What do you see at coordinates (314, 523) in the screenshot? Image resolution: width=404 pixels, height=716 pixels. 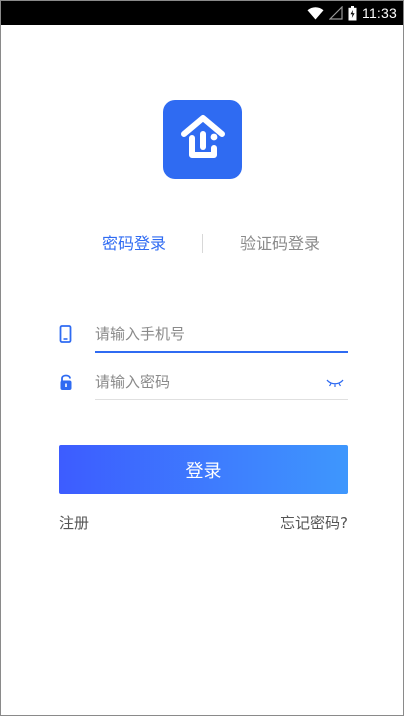 I see `forgot-password-link: 忘记密码?` at bounding box center [314, 523].